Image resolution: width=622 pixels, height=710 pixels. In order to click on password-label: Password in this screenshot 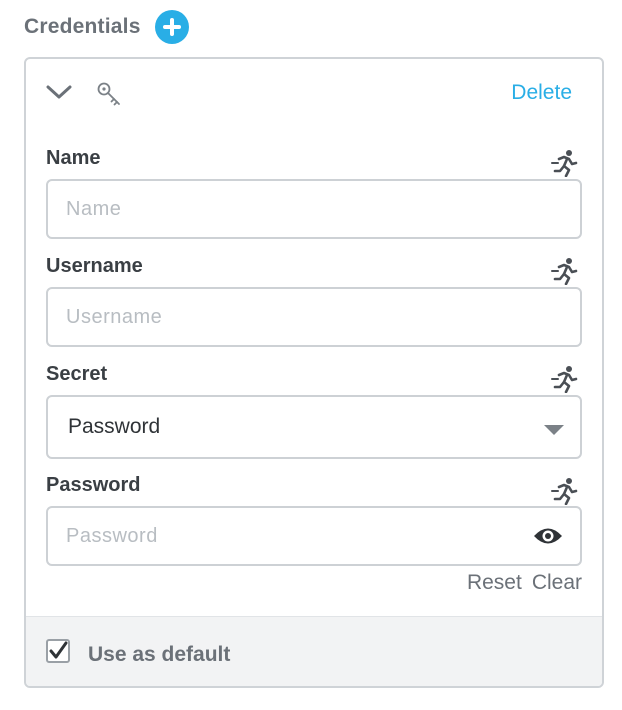, I will do `click(93, 485)`.